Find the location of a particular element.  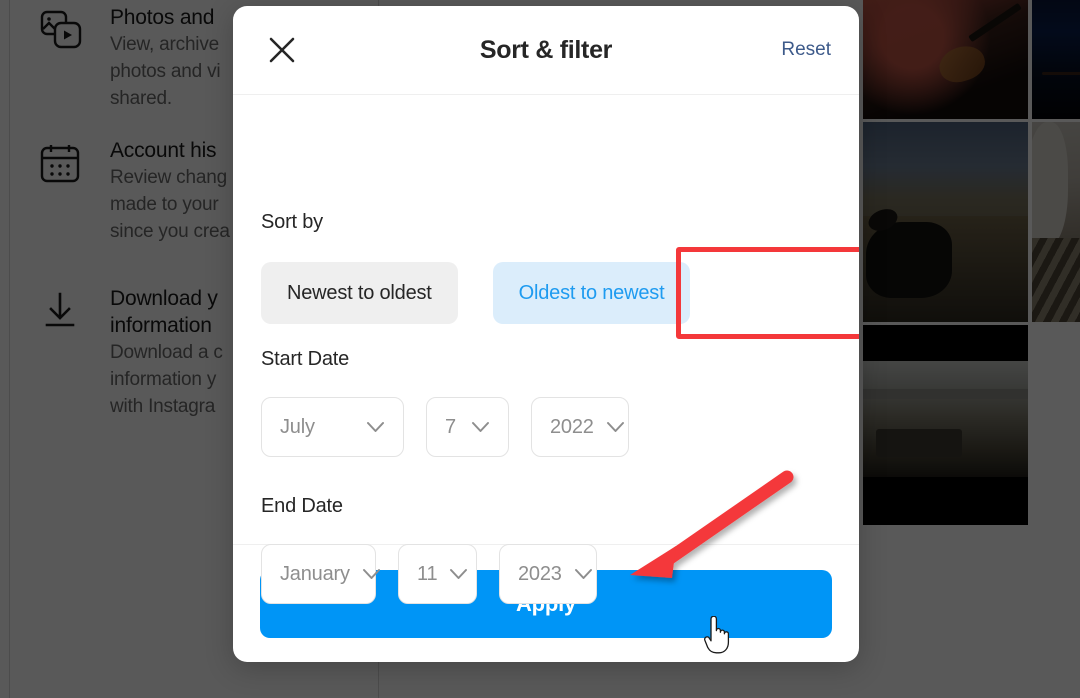

end-day-select: 11 is located at coordinates (437, 574).